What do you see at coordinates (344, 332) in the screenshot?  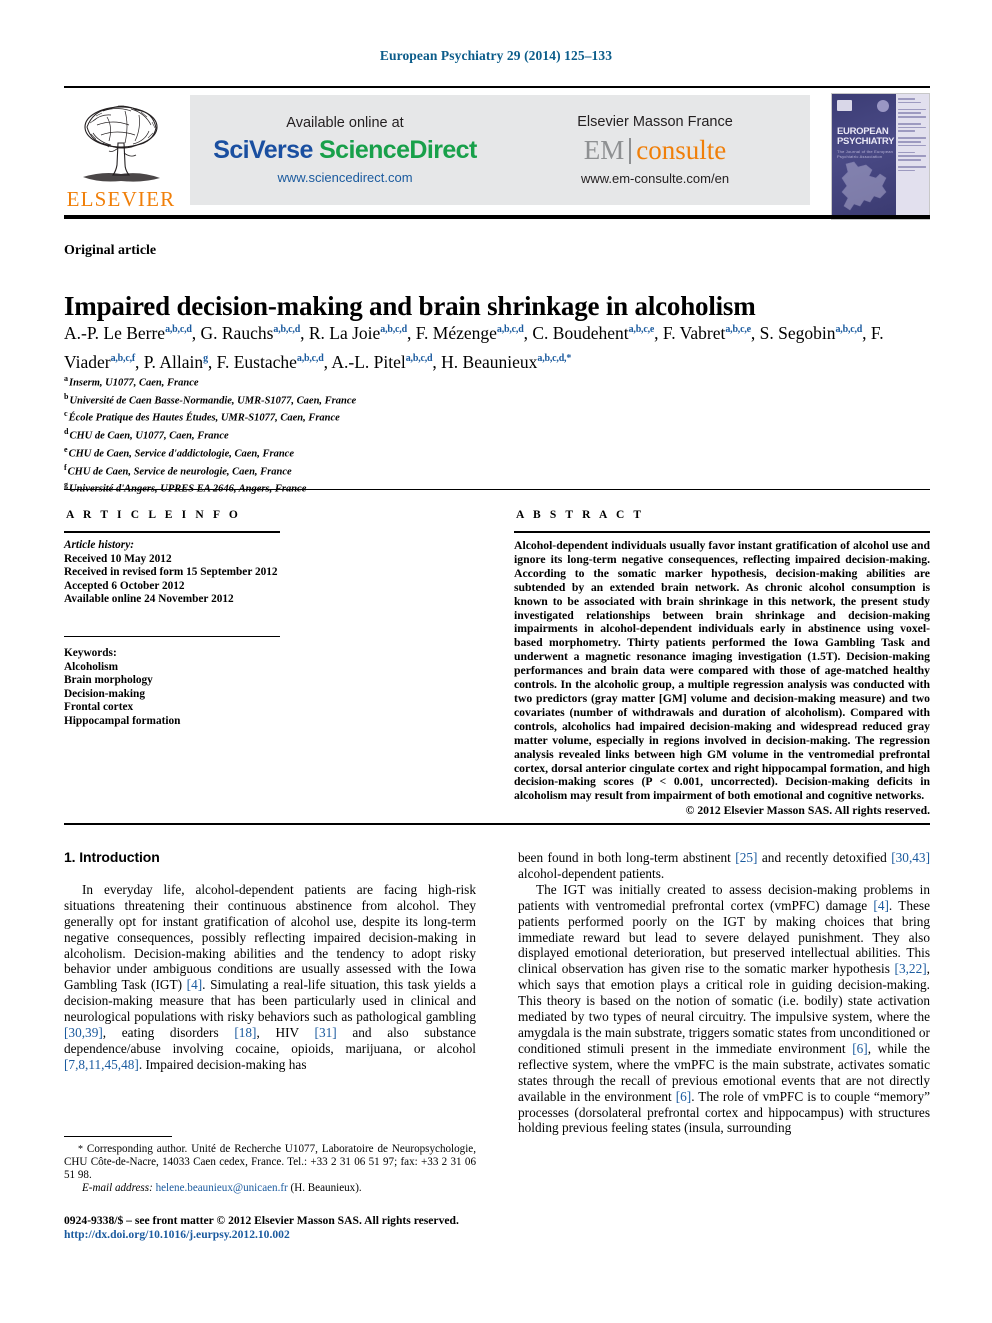 I see `author-name: R. La Joie` at bounding box center [344, 332].